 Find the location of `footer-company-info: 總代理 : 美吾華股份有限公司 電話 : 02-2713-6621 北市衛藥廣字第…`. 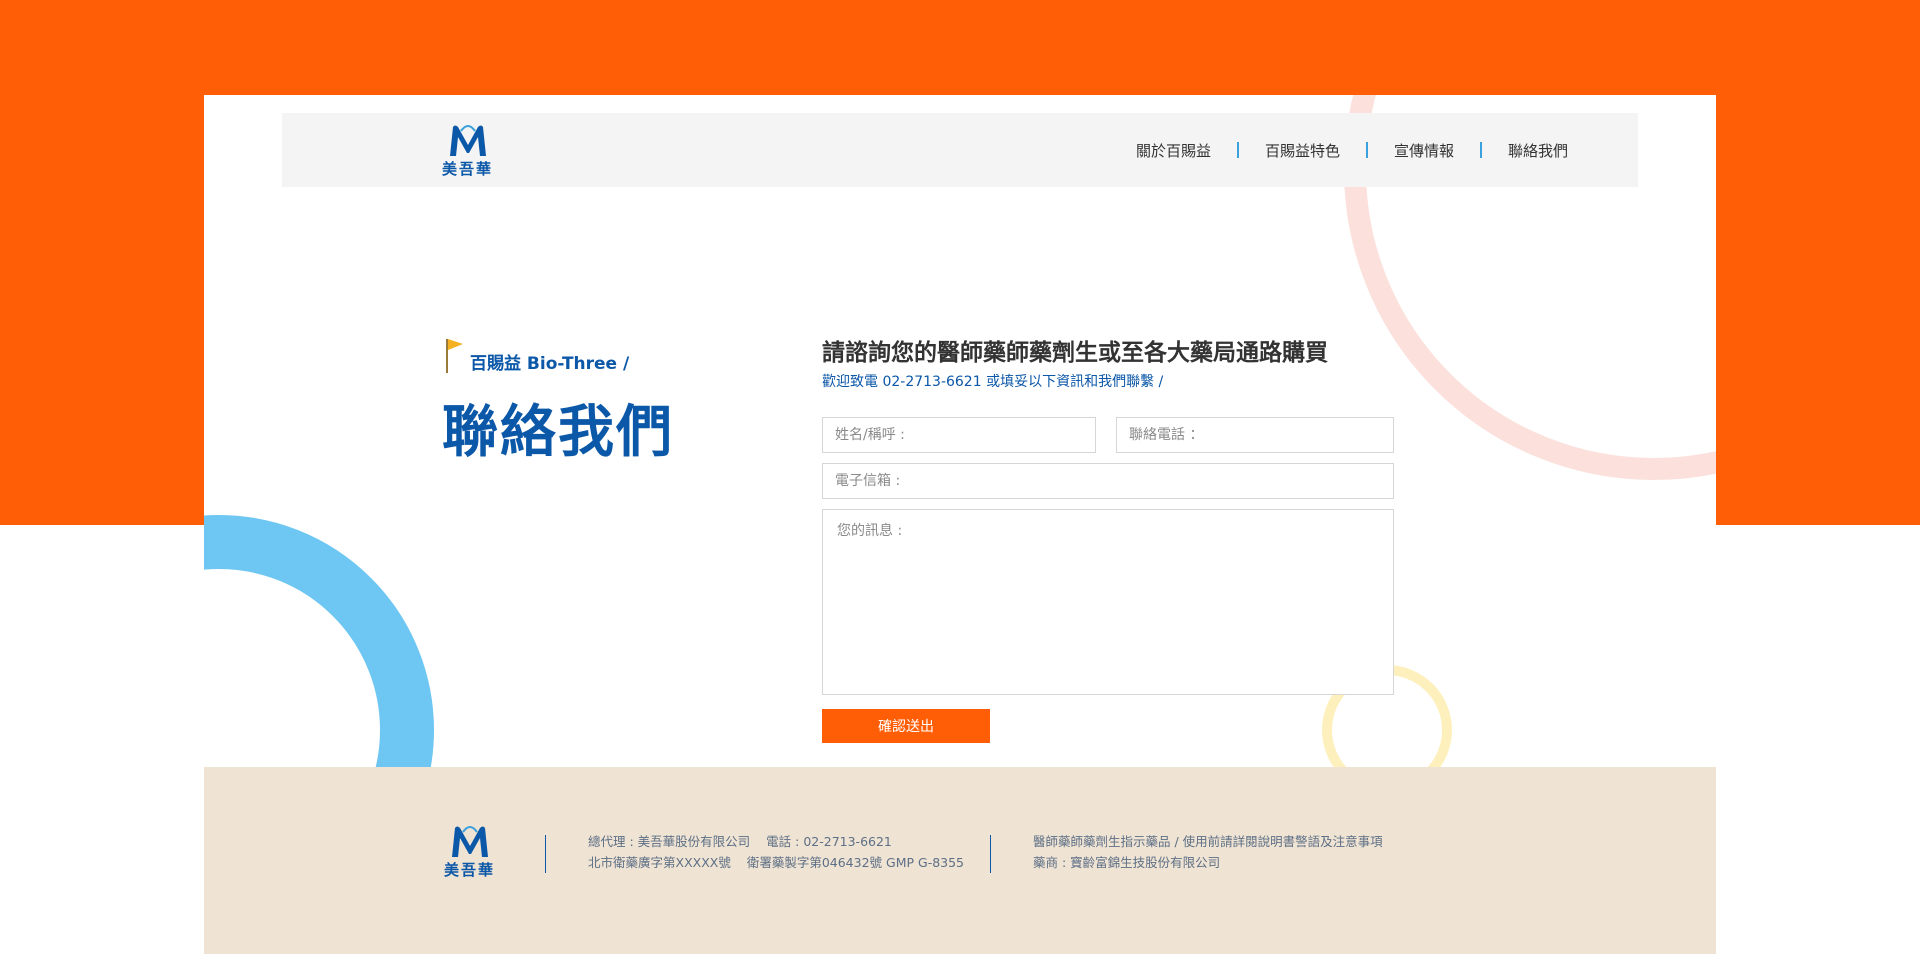

footer-company-info: 總代理 : 美吾華股份有限公司 電話 : 02-2713-6621 北市衛藥廣字第… is located at coordinates (776, 852).